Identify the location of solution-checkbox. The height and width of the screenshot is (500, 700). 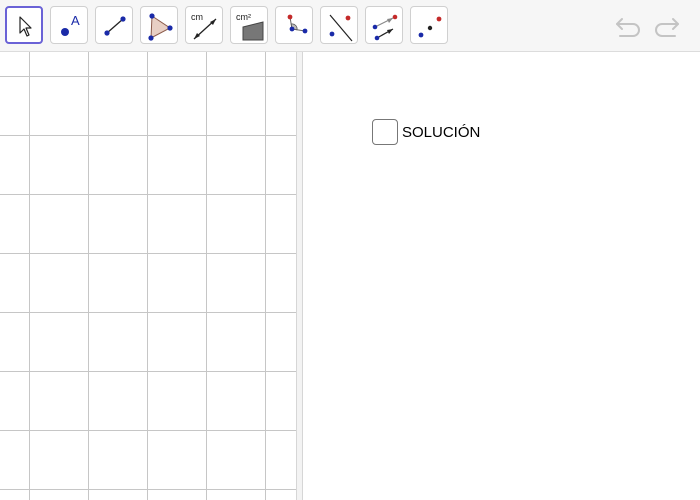
(385, 132).